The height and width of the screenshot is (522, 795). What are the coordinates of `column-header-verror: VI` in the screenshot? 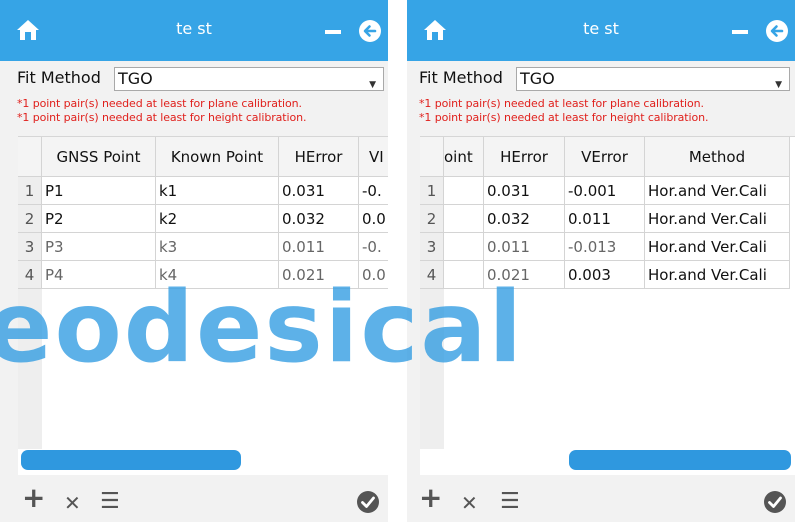 It's located at (373, 157).